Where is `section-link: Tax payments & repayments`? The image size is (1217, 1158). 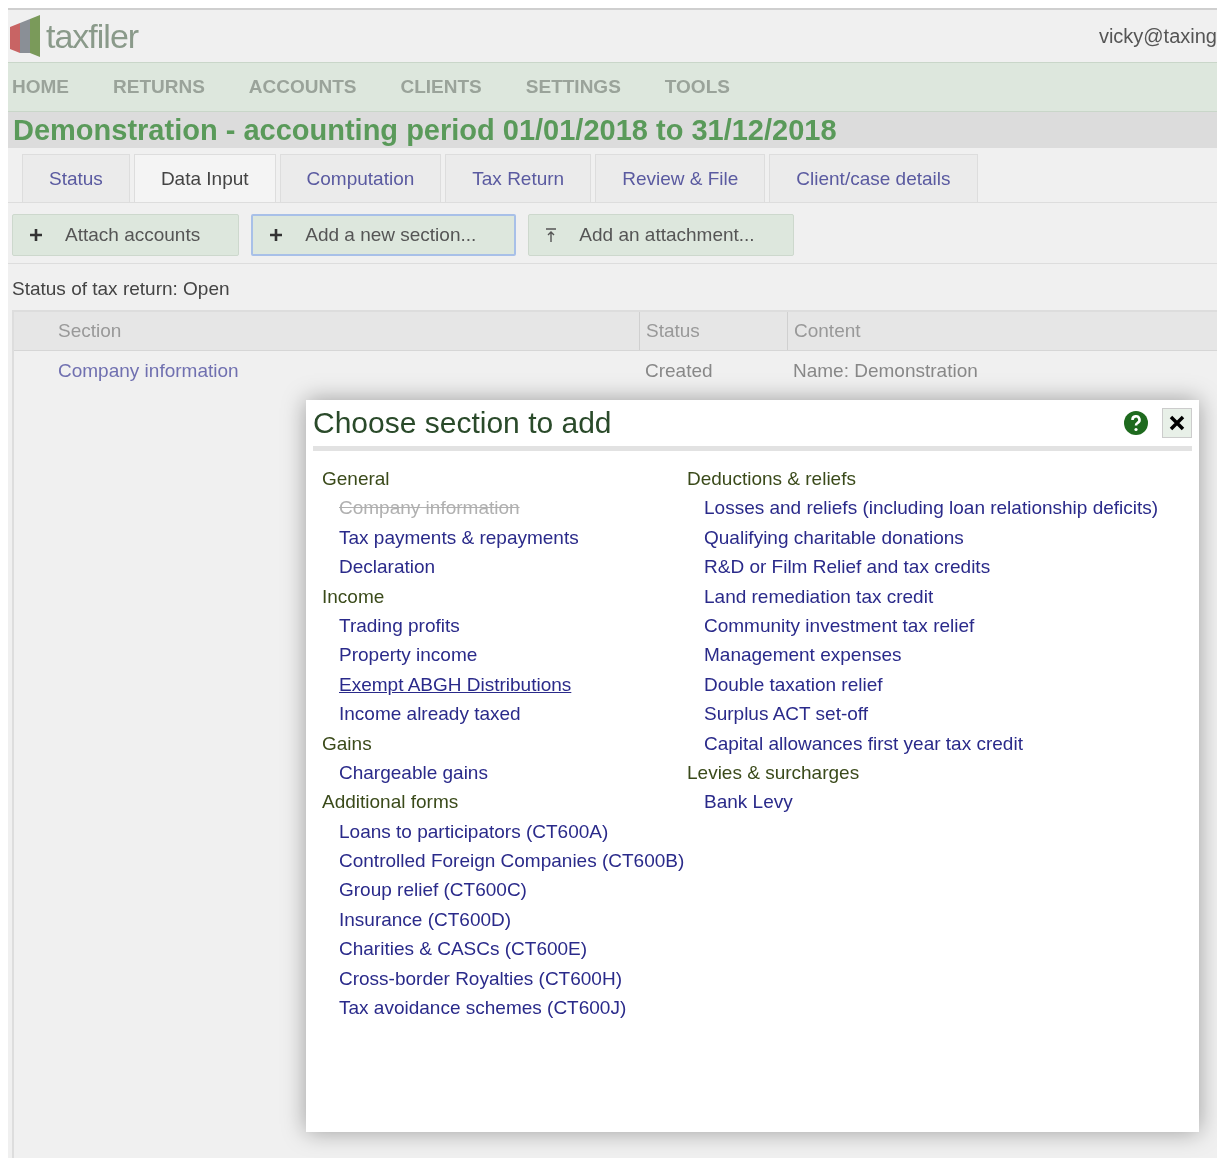
section-link: Tax payments & repayments is located at coordinates (504, 537).